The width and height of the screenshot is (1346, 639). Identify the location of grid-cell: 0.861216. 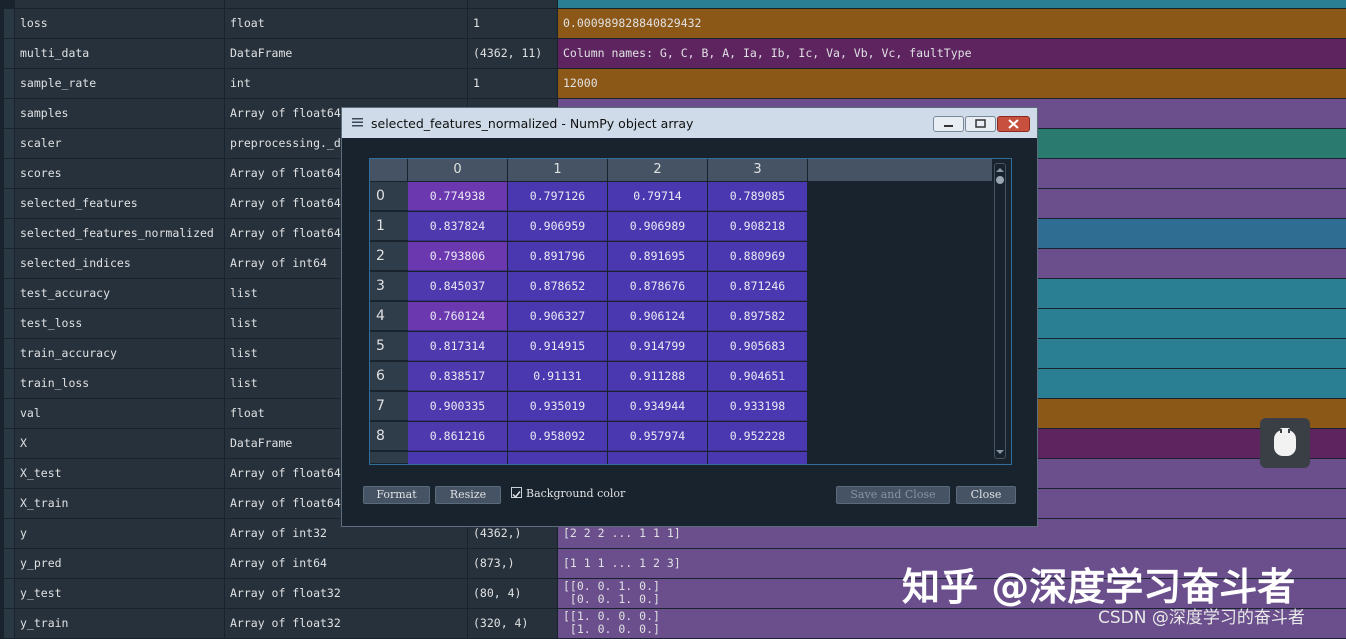
(457, 436).